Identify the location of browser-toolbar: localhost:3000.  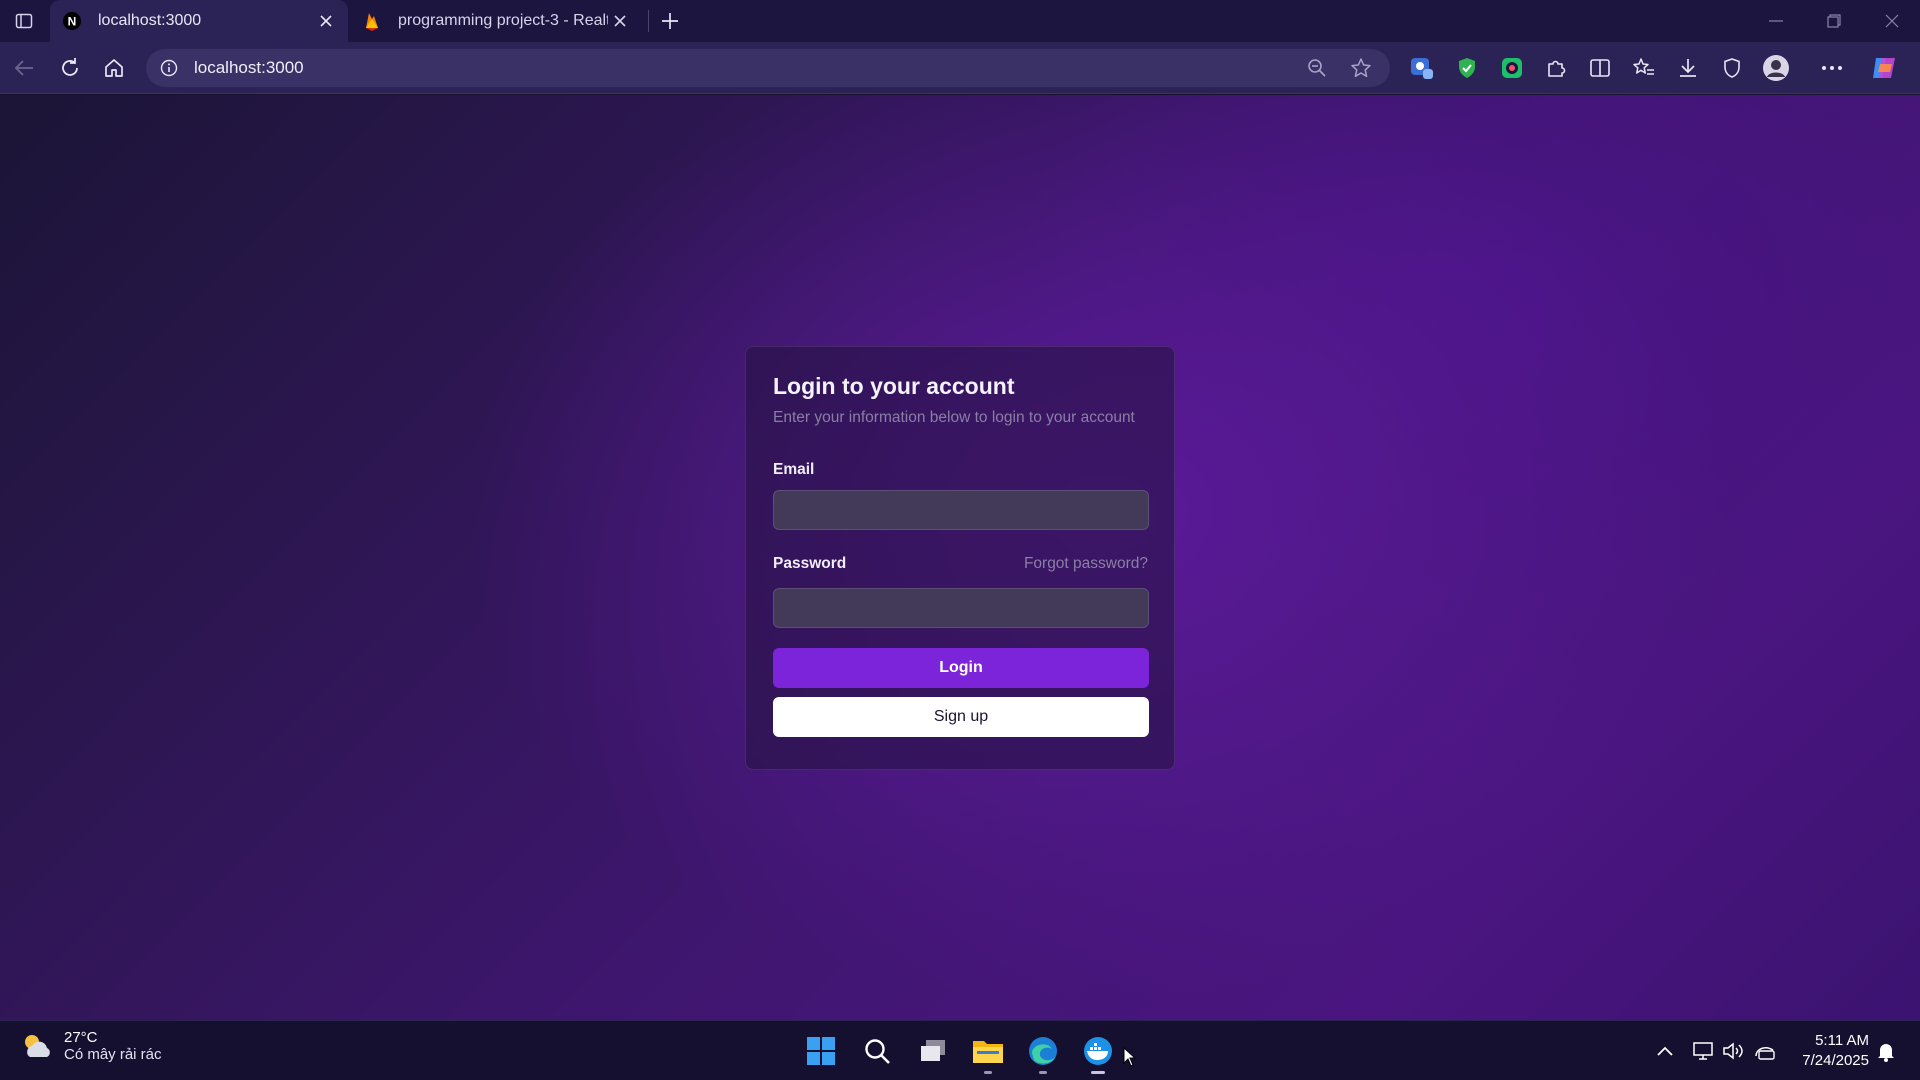
(960, 68).